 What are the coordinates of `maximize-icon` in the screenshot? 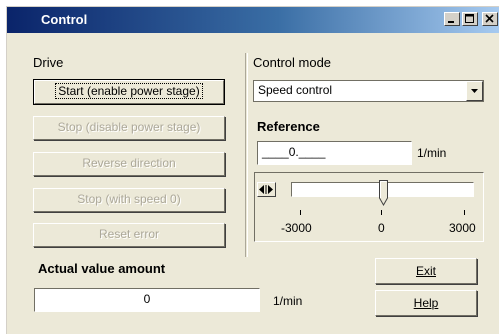 It's located at (469, 18).